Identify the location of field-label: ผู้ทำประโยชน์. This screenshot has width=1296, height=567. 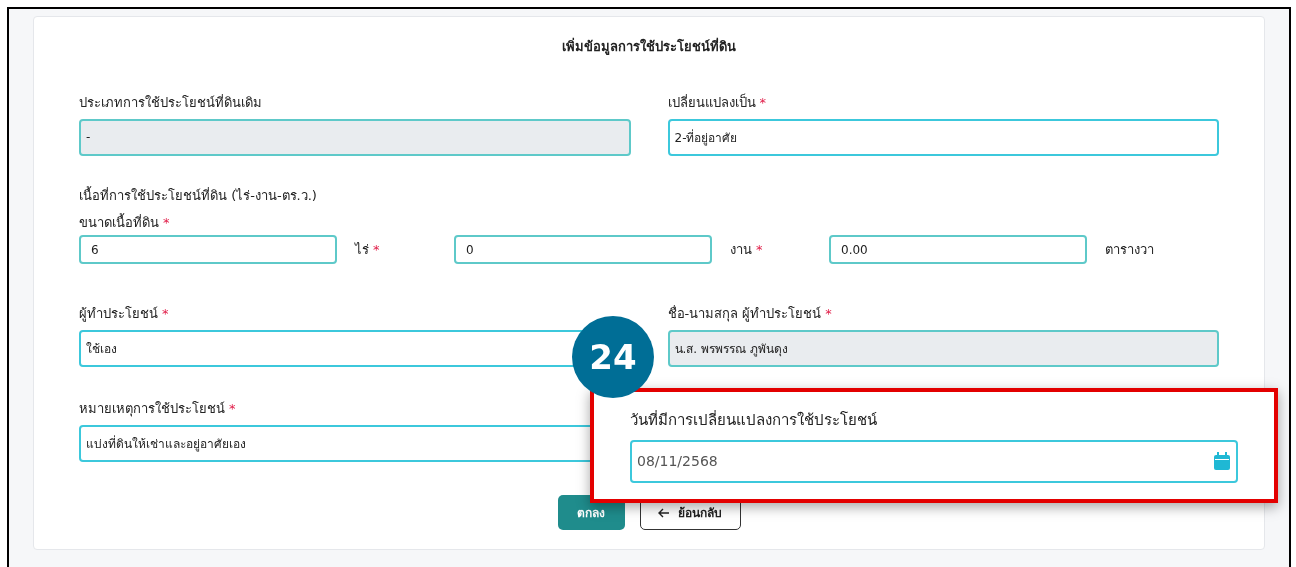
(118, 314).